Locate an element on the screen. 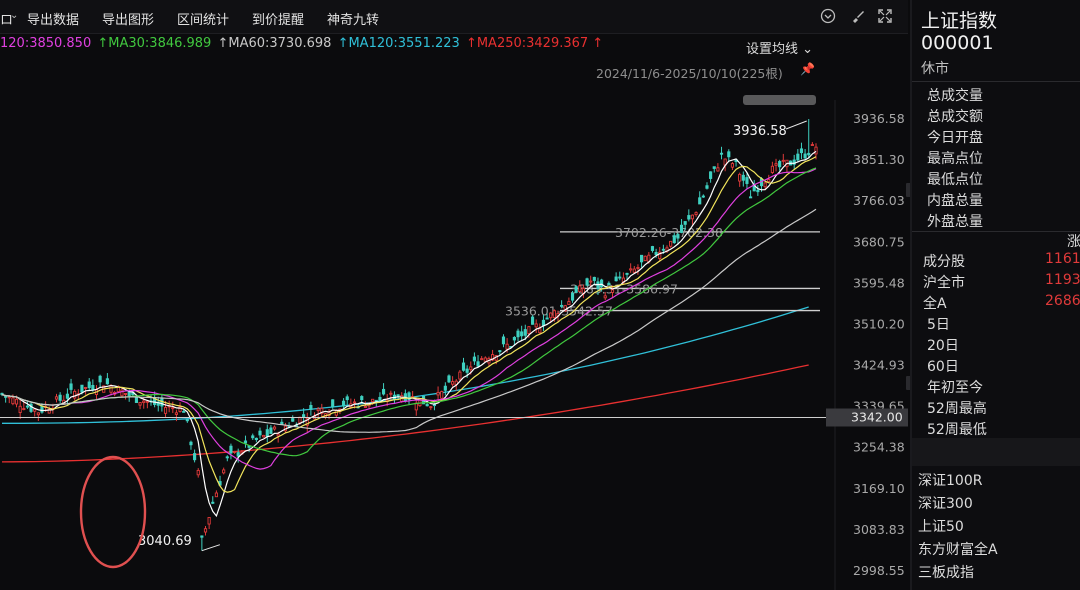 This screenshot has height=590, width=1080. divider is located at coordinates (996, 231).